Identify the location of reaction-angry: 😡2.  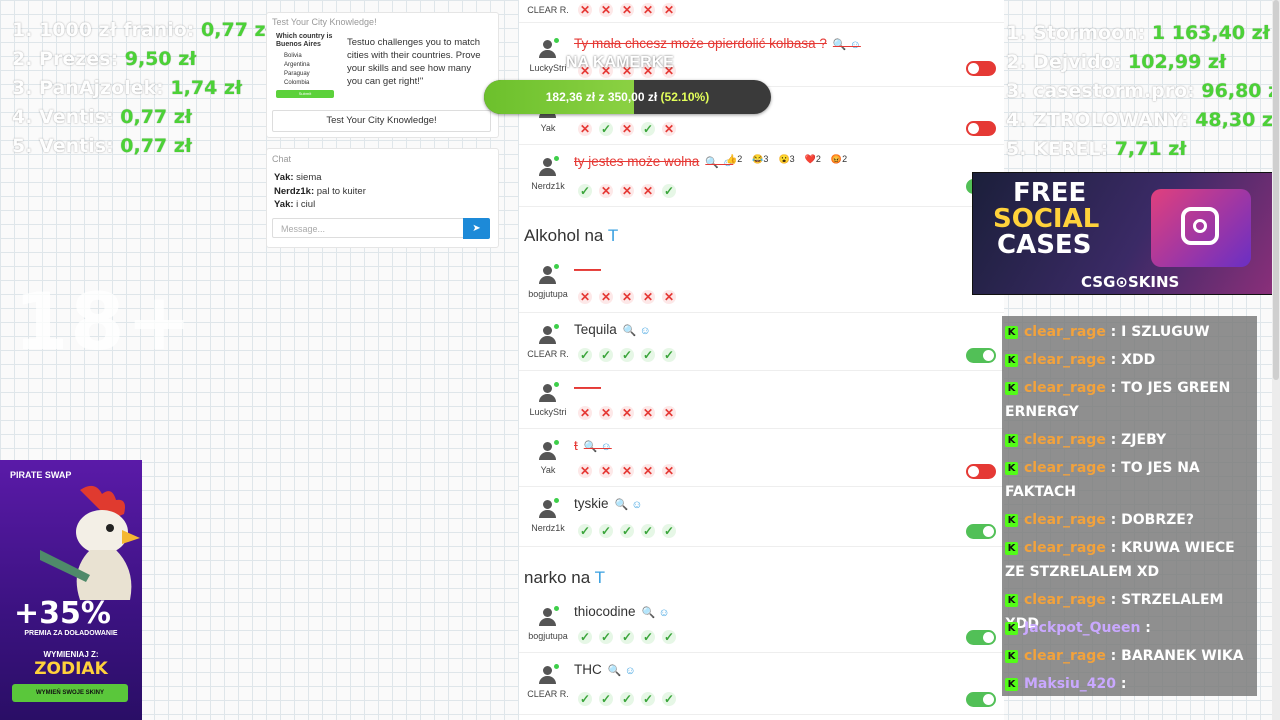
(839, 159).